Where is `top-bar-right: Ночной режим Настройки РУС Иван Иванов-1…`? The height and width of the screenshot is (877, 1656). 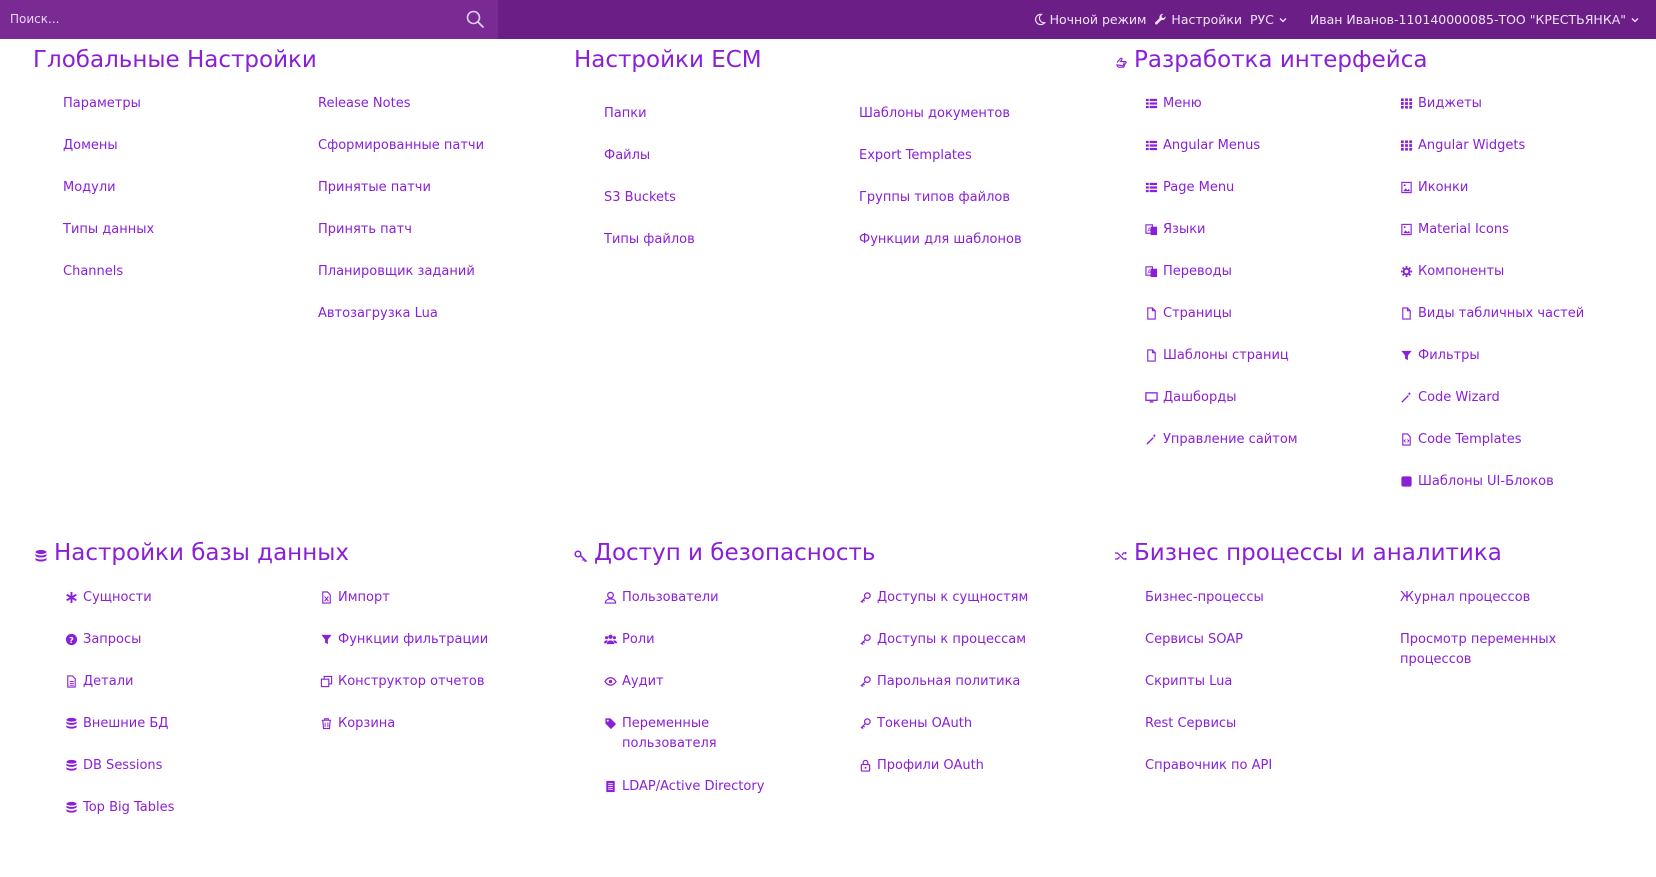 top-bar-right: Ночной режим Настройки РУС Иван Иванов-1… is located at coordinates (1336, 19).